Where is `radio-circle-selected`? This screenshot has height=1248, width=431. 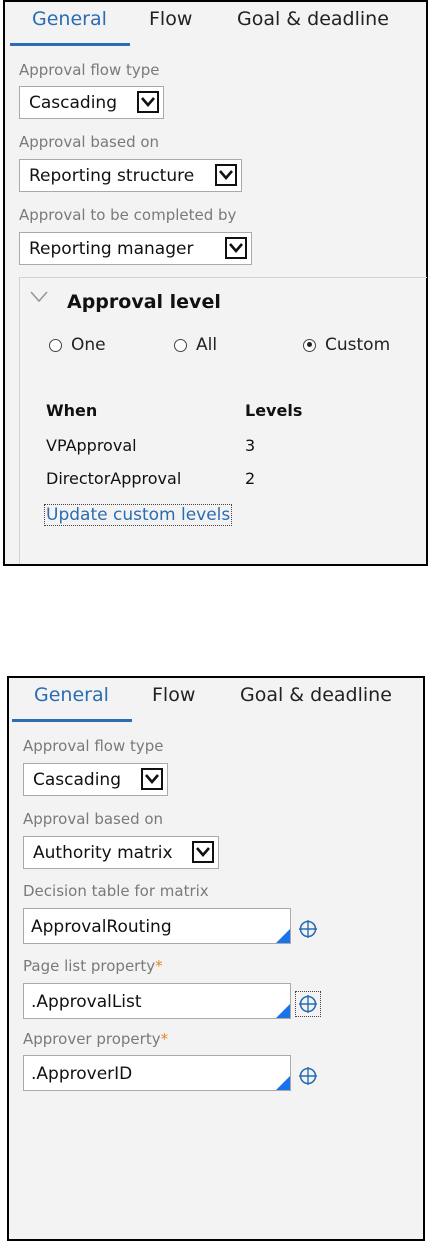 radio-circle-selected is located at coordinates (309, 345).